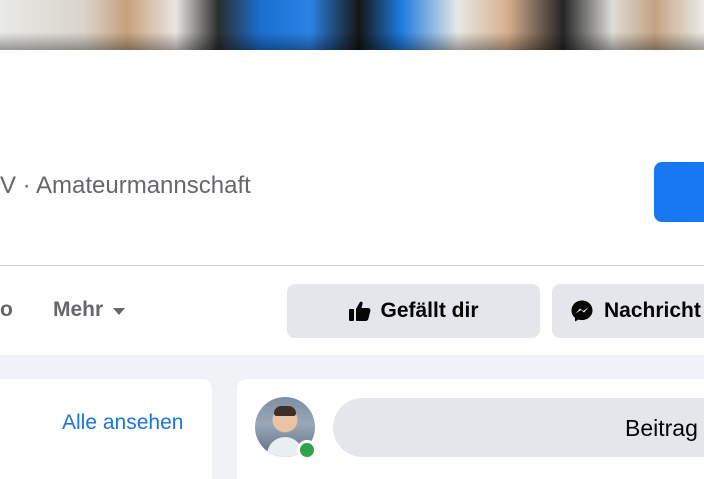  What do you see at coordinates (652, 310) in the screenshot?
I see `message-button-label: Nachricht` at bounding box center [652, 310].